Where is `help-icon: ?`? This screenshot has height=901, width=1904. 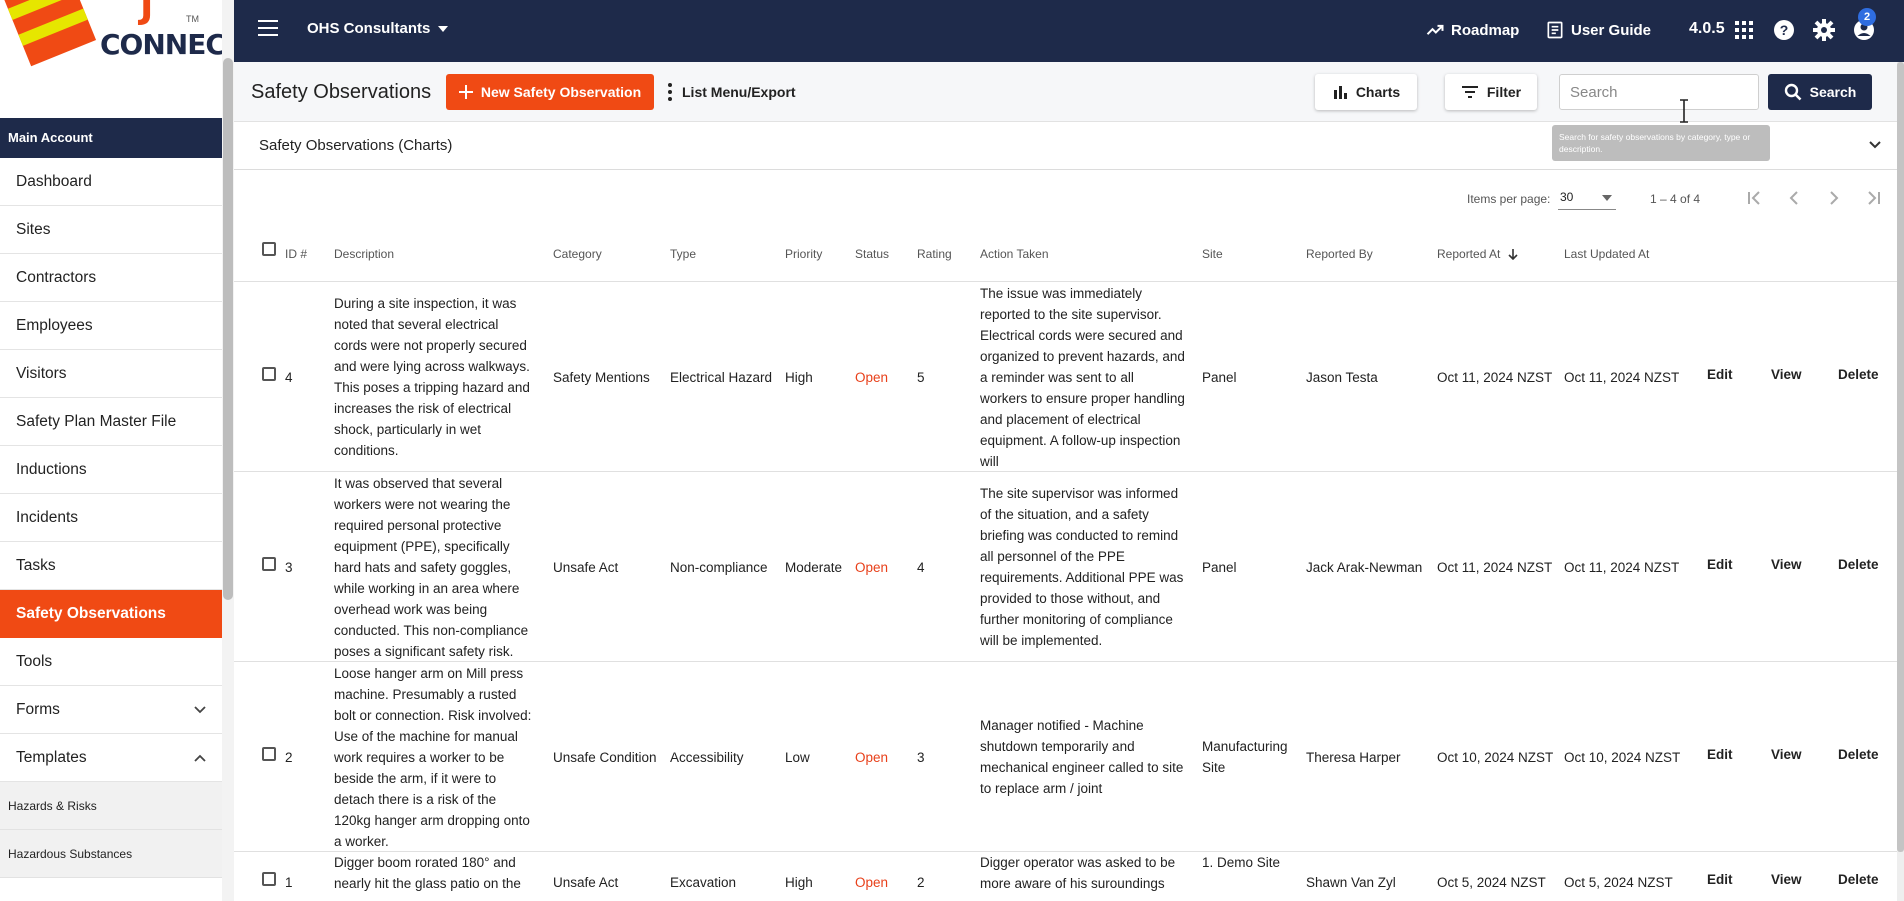
help-icon: ? is located at coordinates (1784, 30).